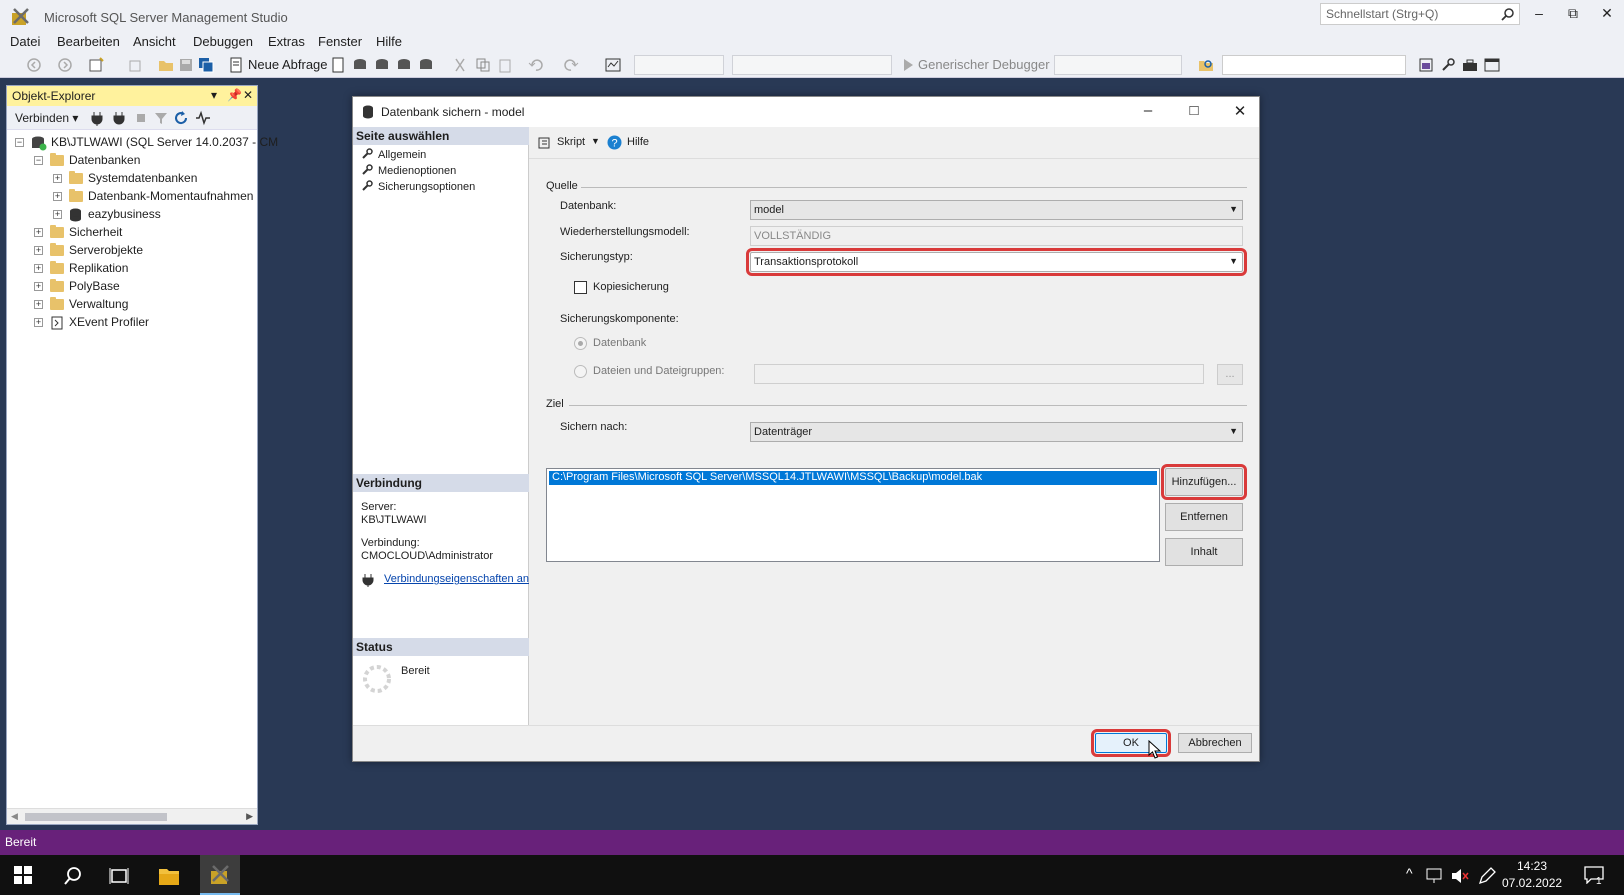  Describe the element at coordinates (34, 65) in the screenshot. I see `back-icon` at that location.